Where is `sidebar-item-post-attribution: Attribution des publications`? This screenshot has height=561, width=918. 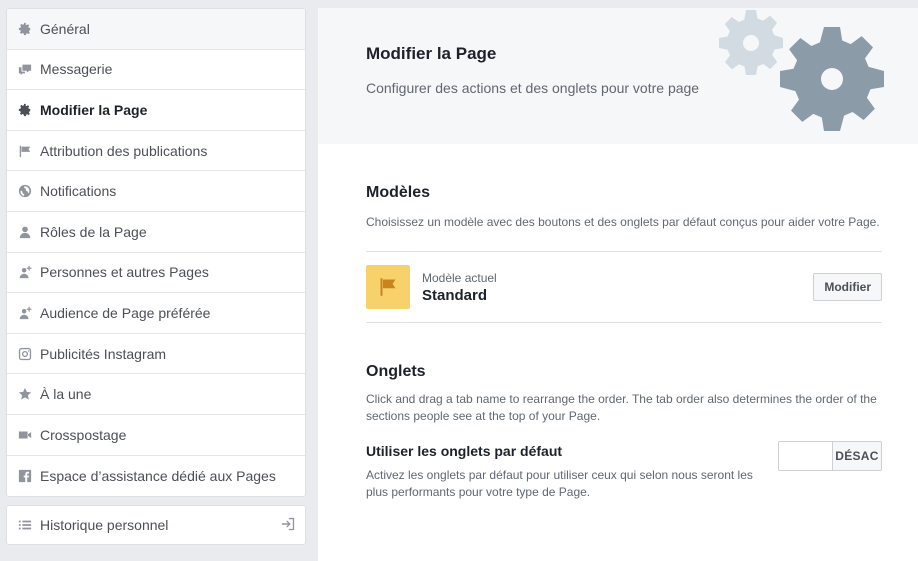 sidebar-item-post-attribution: Attribution des publications is located at coordinates (156, 151).